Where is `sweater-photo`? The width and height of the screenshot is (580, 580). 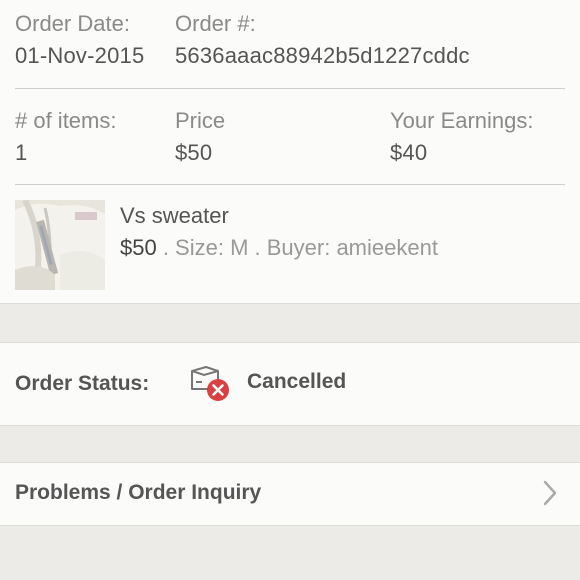 sweater-photo is located at coordinates (60, 245).